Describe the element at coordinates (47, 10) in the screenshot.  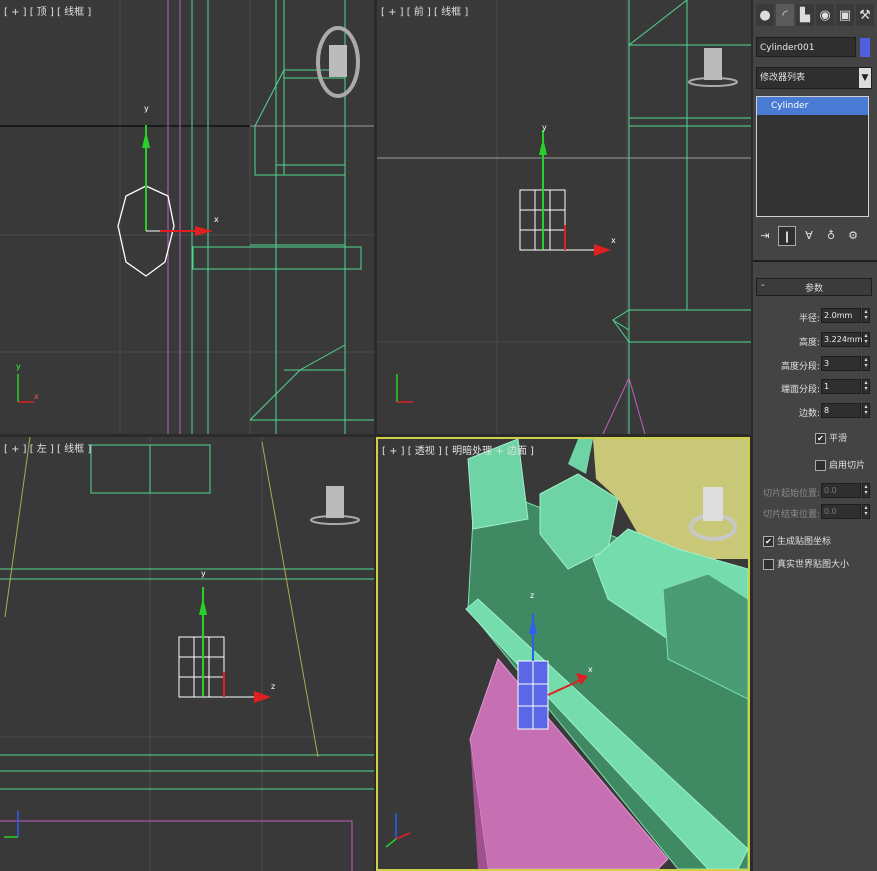
I see `viewport-top-label: [ + ] [ 顶 ] [ 线框 ]` at that location.